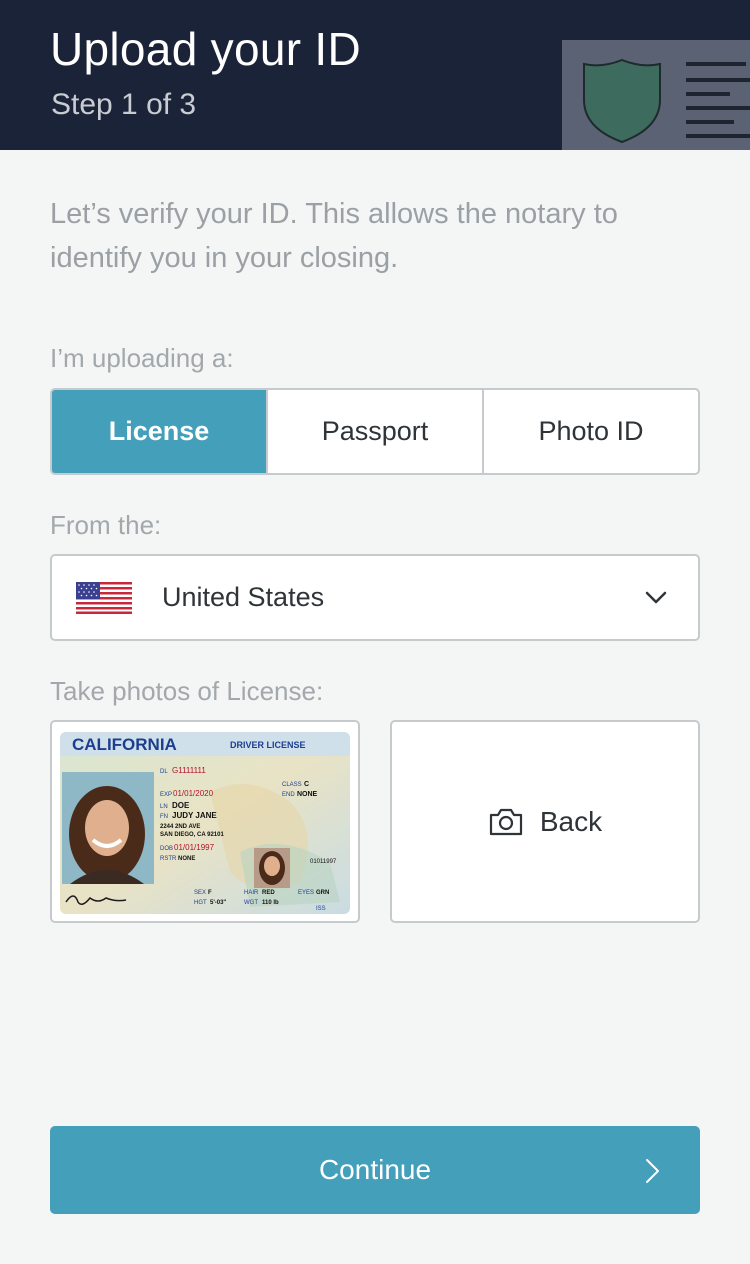 The height and width of the screenshot is (1264, 750). Describe the element at coordinates (218, 903) in the screenshot. I see `license-hgt: 5'-03"` at that location.